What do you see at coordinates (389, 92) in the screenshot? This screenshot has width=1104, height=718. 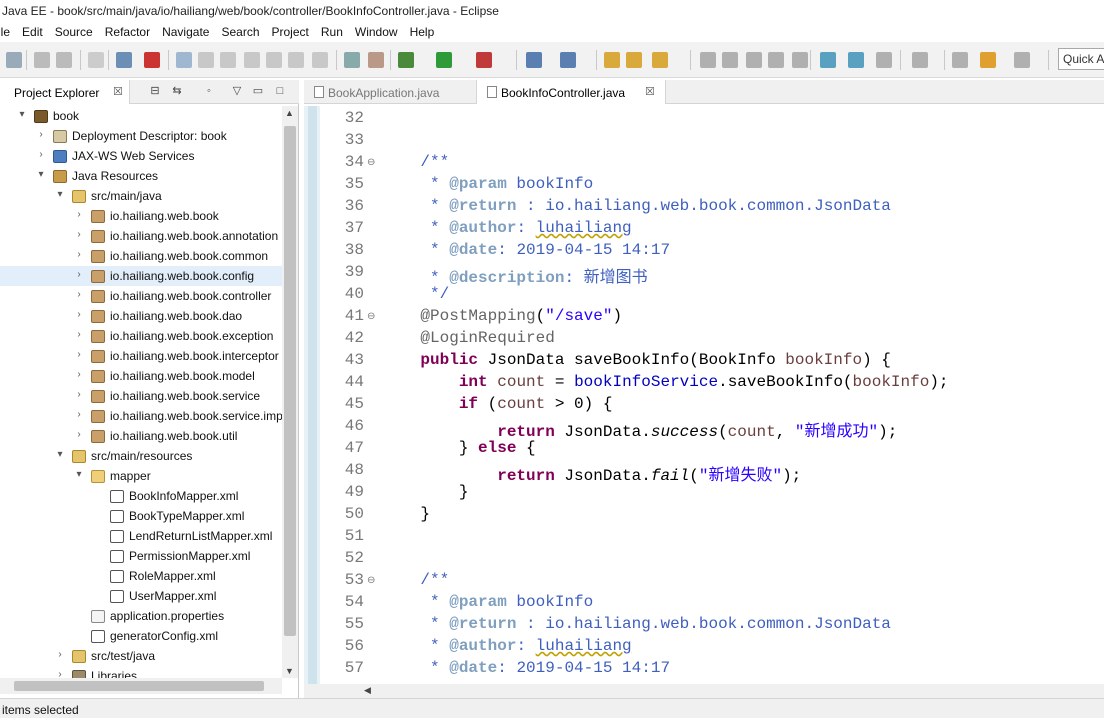 I see `editor-tab: BookApplication.java` at bounding box center [389, 92].